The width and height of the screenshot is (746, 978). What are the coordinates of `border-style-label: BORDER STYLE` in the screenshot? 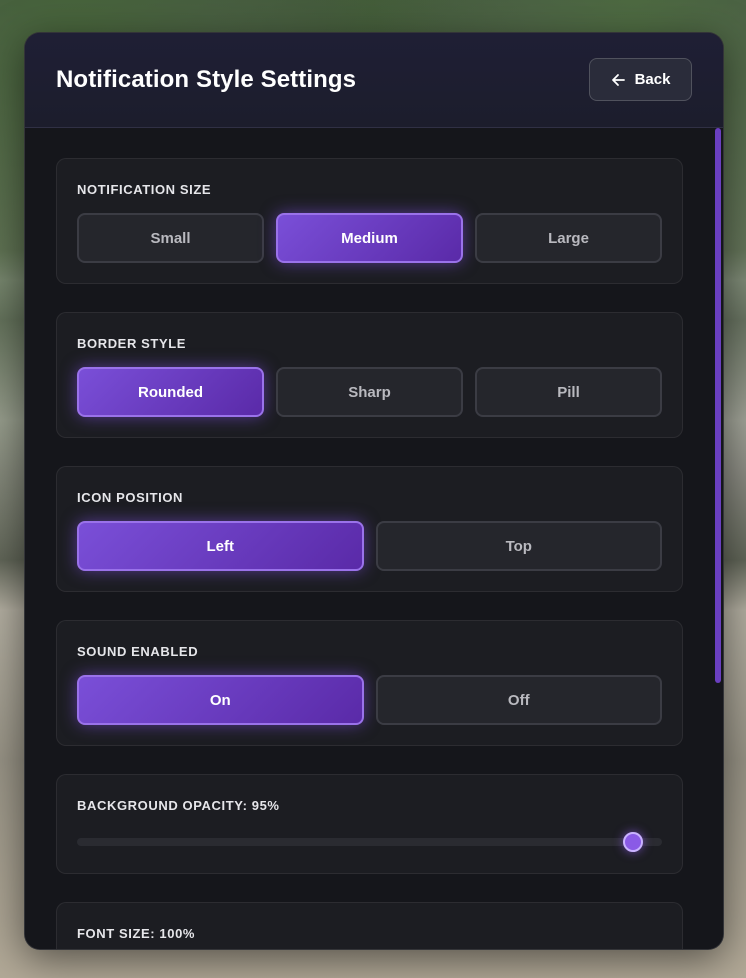 It's located at (132, 343).